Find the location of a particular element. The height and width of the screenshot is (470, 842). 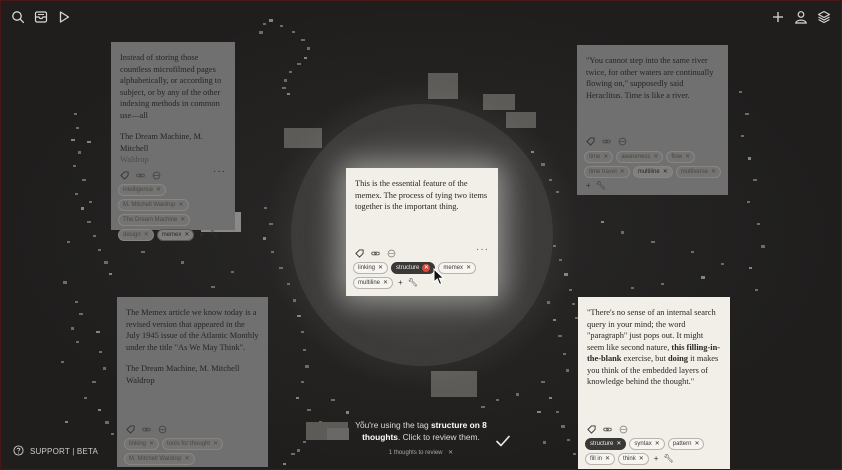

tag-chip: tools for thought ✕ is located at coordinates (193, 444).